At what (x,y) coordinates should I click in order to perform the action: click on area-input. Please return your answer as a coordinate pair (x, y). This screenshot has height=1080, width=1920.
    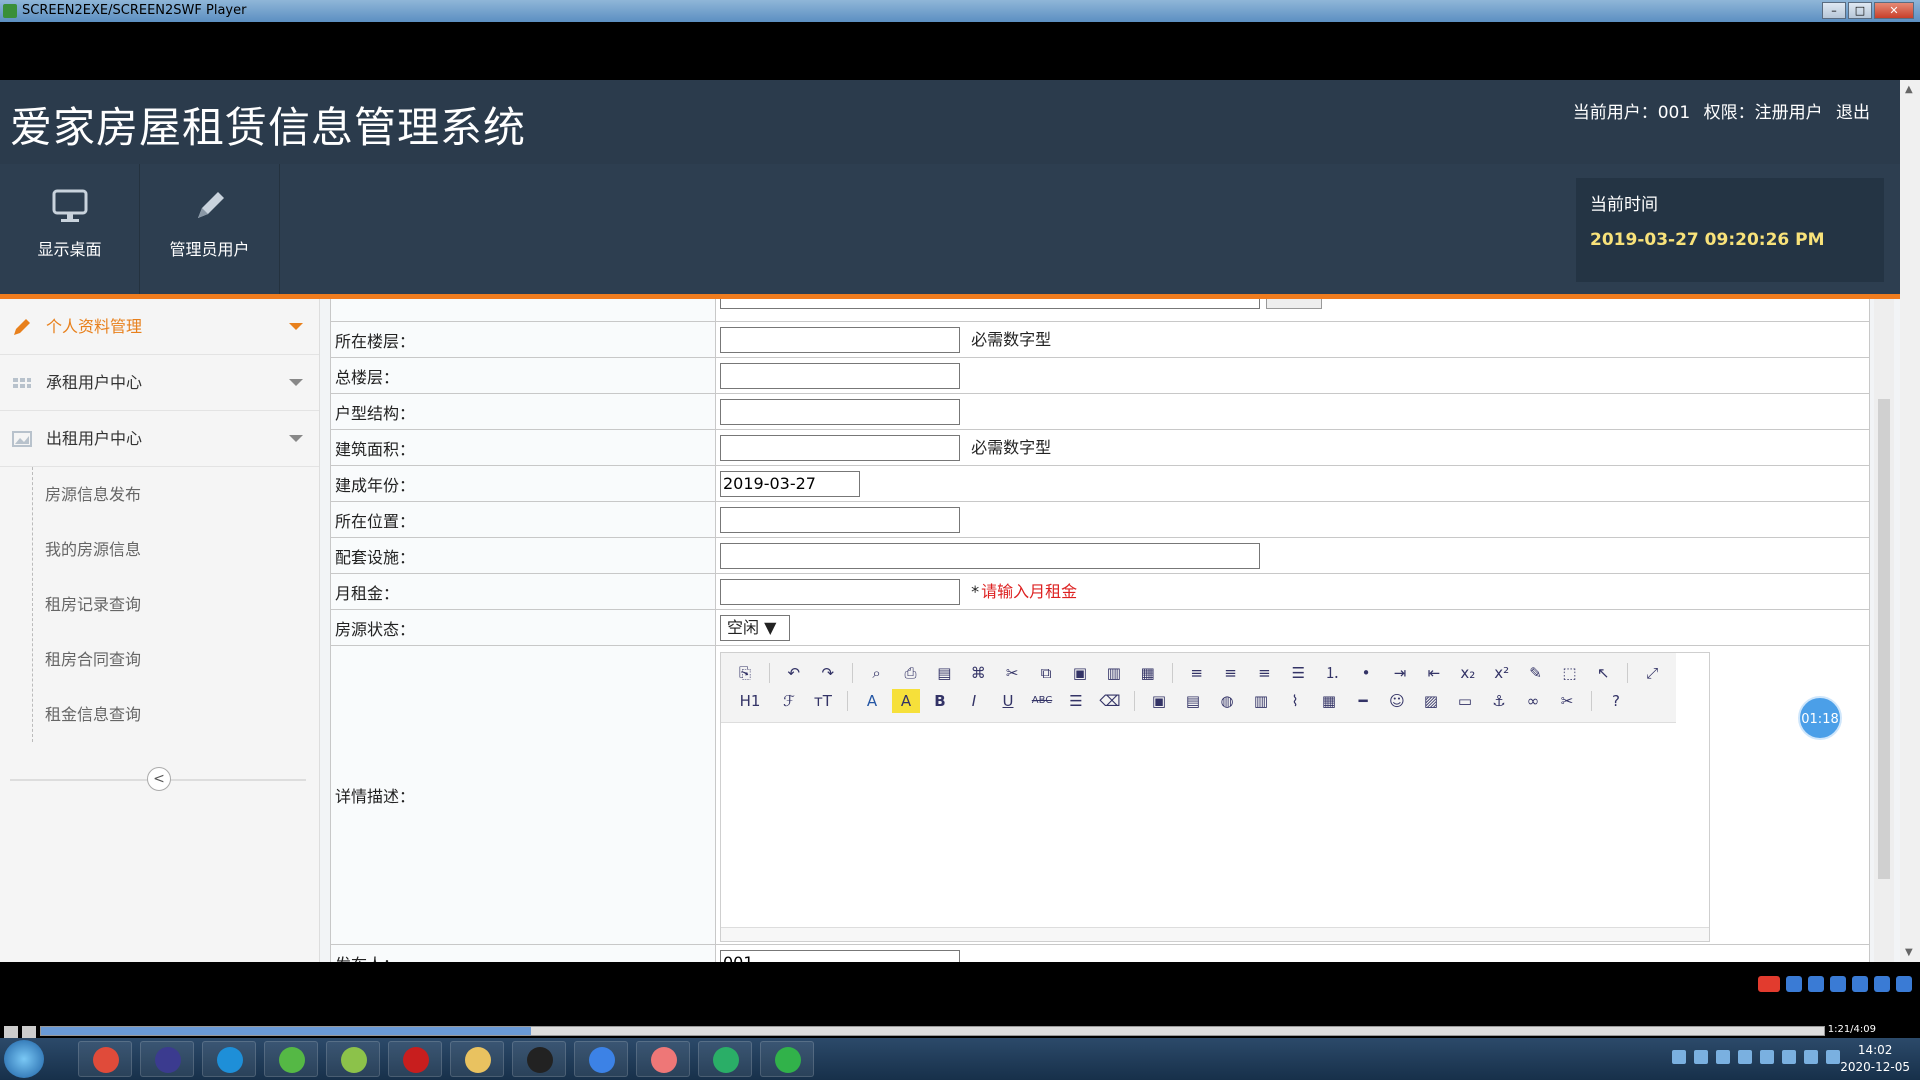
    Looking at the image, I should click on (840, 447).